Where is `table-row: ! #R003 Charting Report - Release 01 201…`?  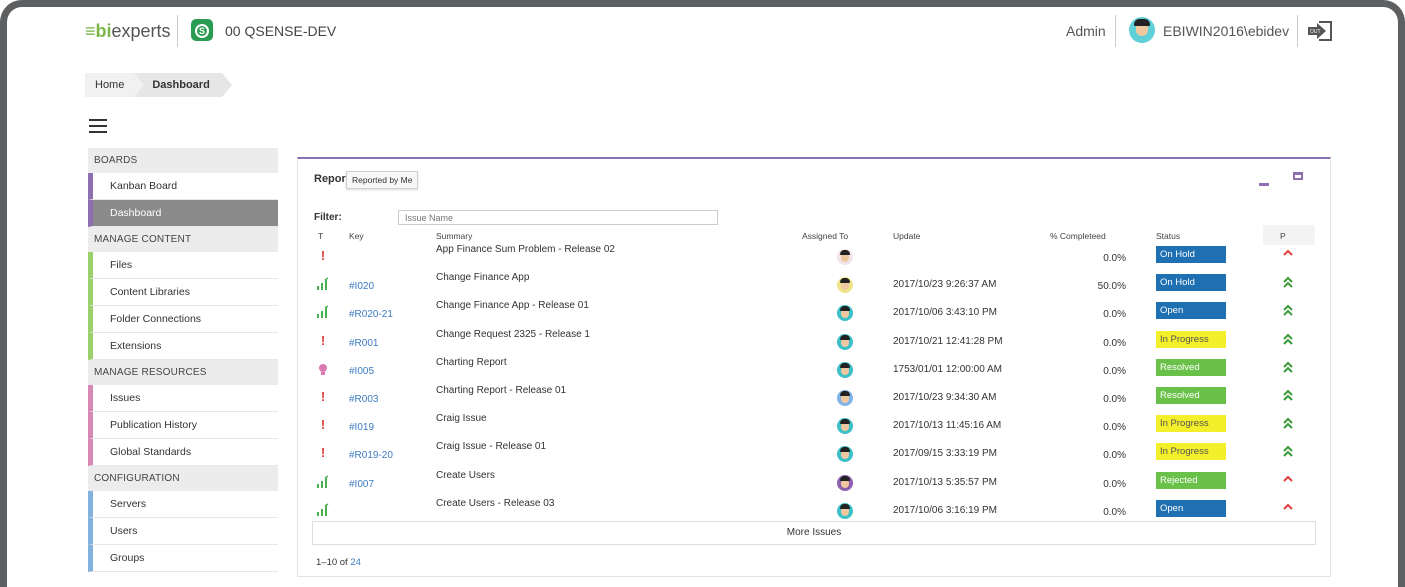
table-row: ! #R003 Charting Report - Release 01 201… is located at coordinates (814, 398).